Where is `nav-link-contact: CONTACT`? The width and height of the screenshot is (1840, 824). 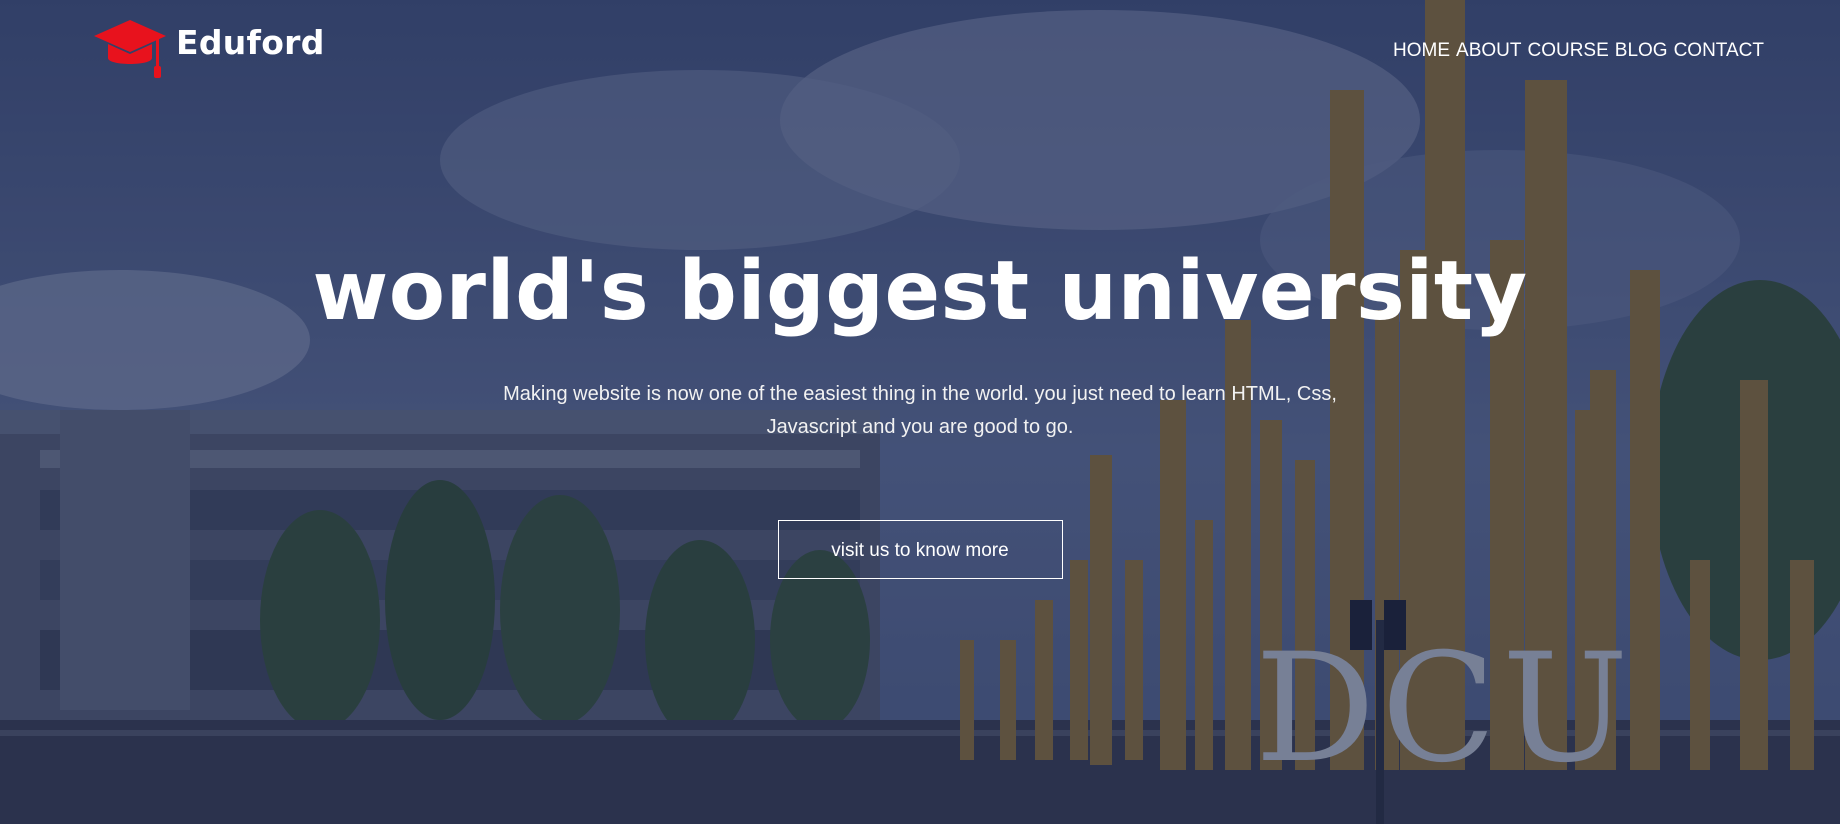 nav-link-contact: CONTACT is located at coordinates (1719, 51).